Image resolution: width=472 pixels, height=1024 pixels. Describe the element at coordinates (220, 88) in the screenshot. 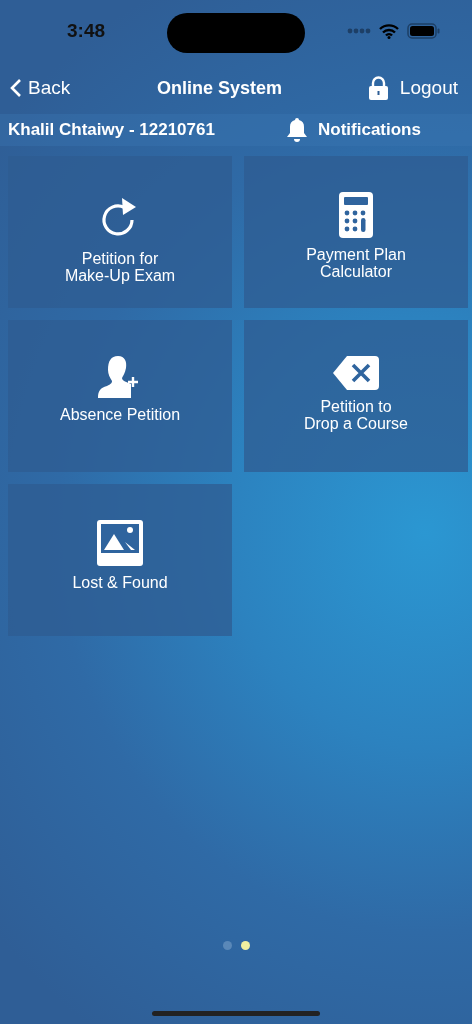

I see `screen-title: Online System` at that location.